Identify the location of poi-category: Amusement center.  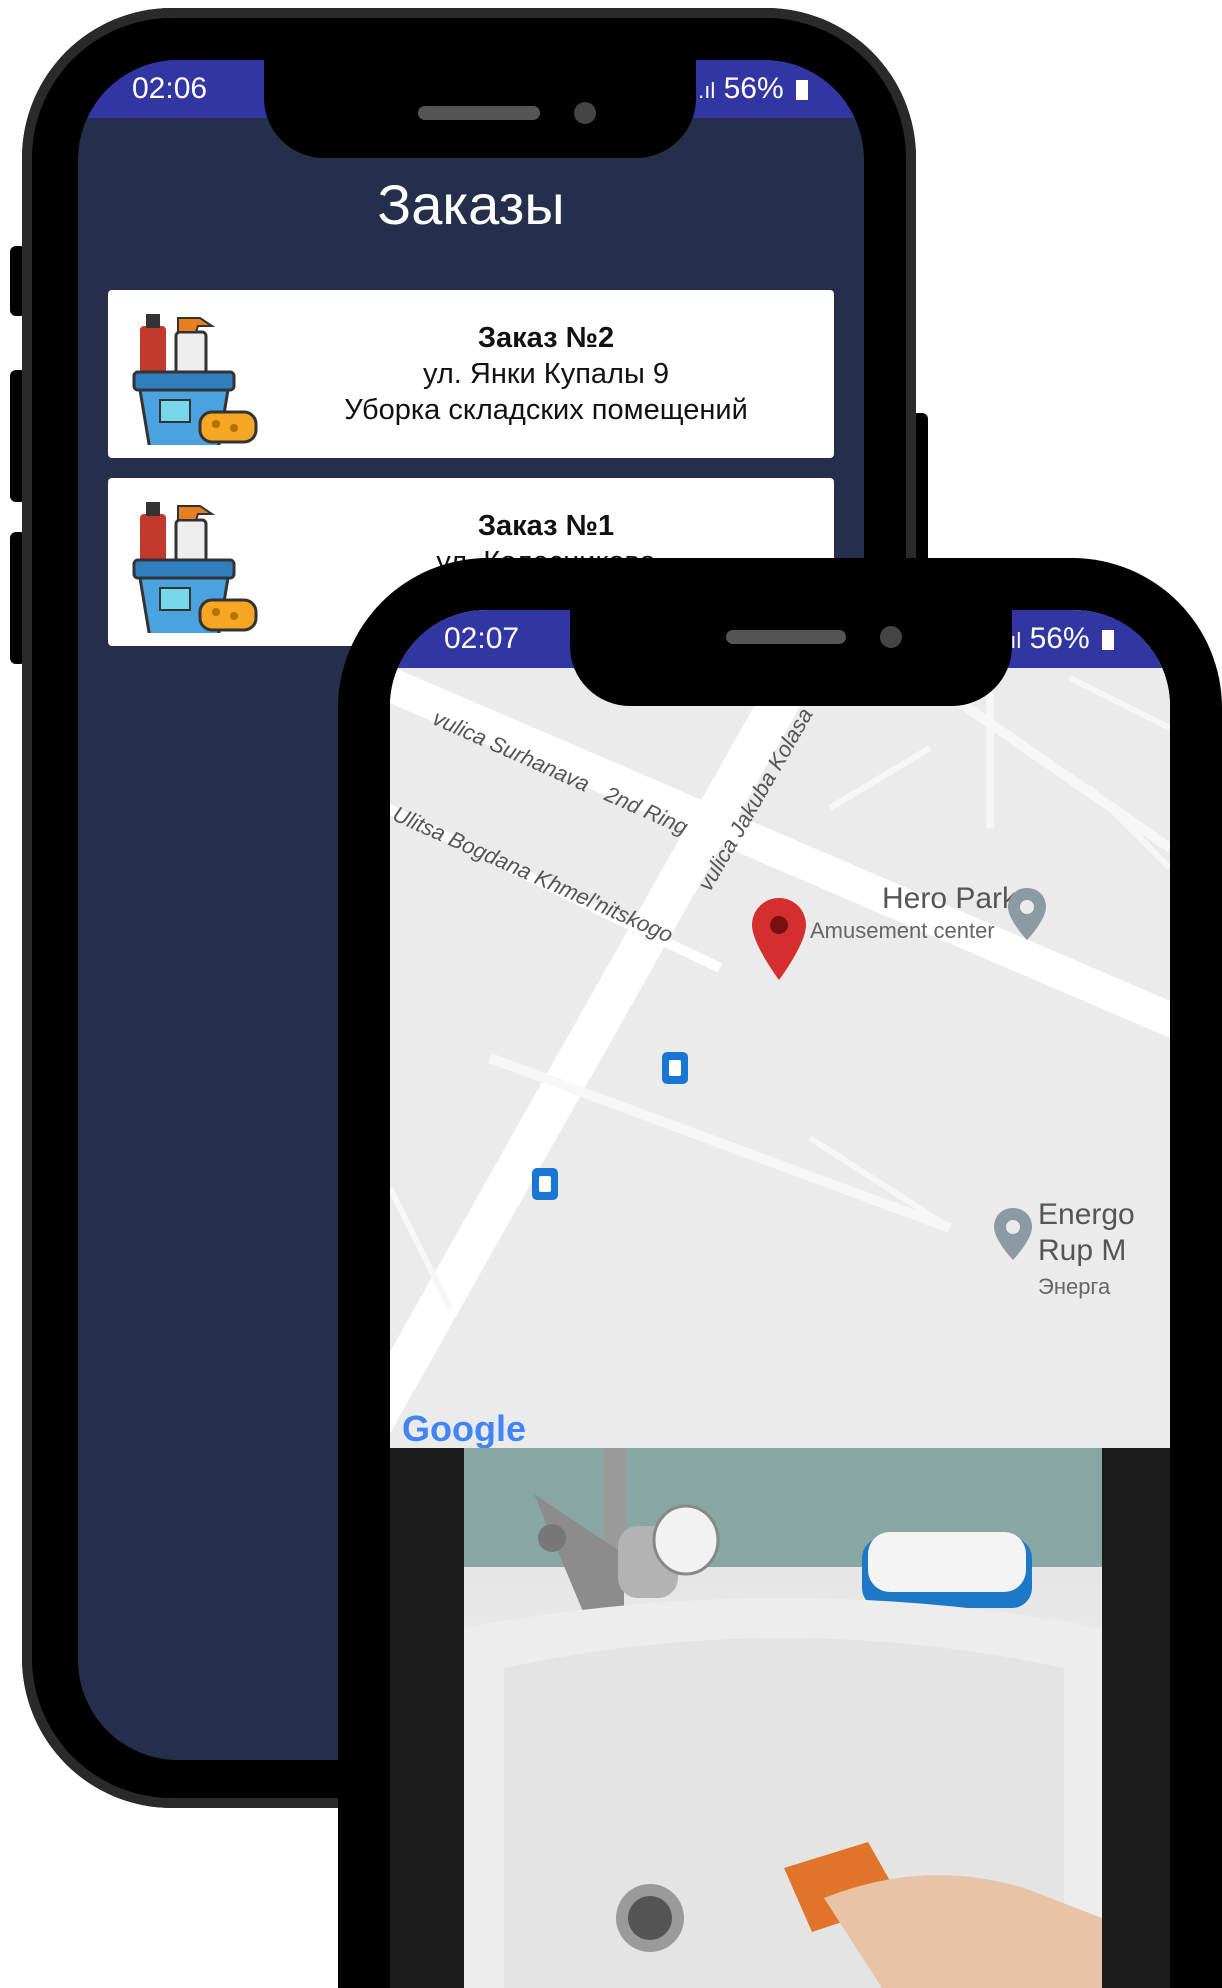
(902, 930).